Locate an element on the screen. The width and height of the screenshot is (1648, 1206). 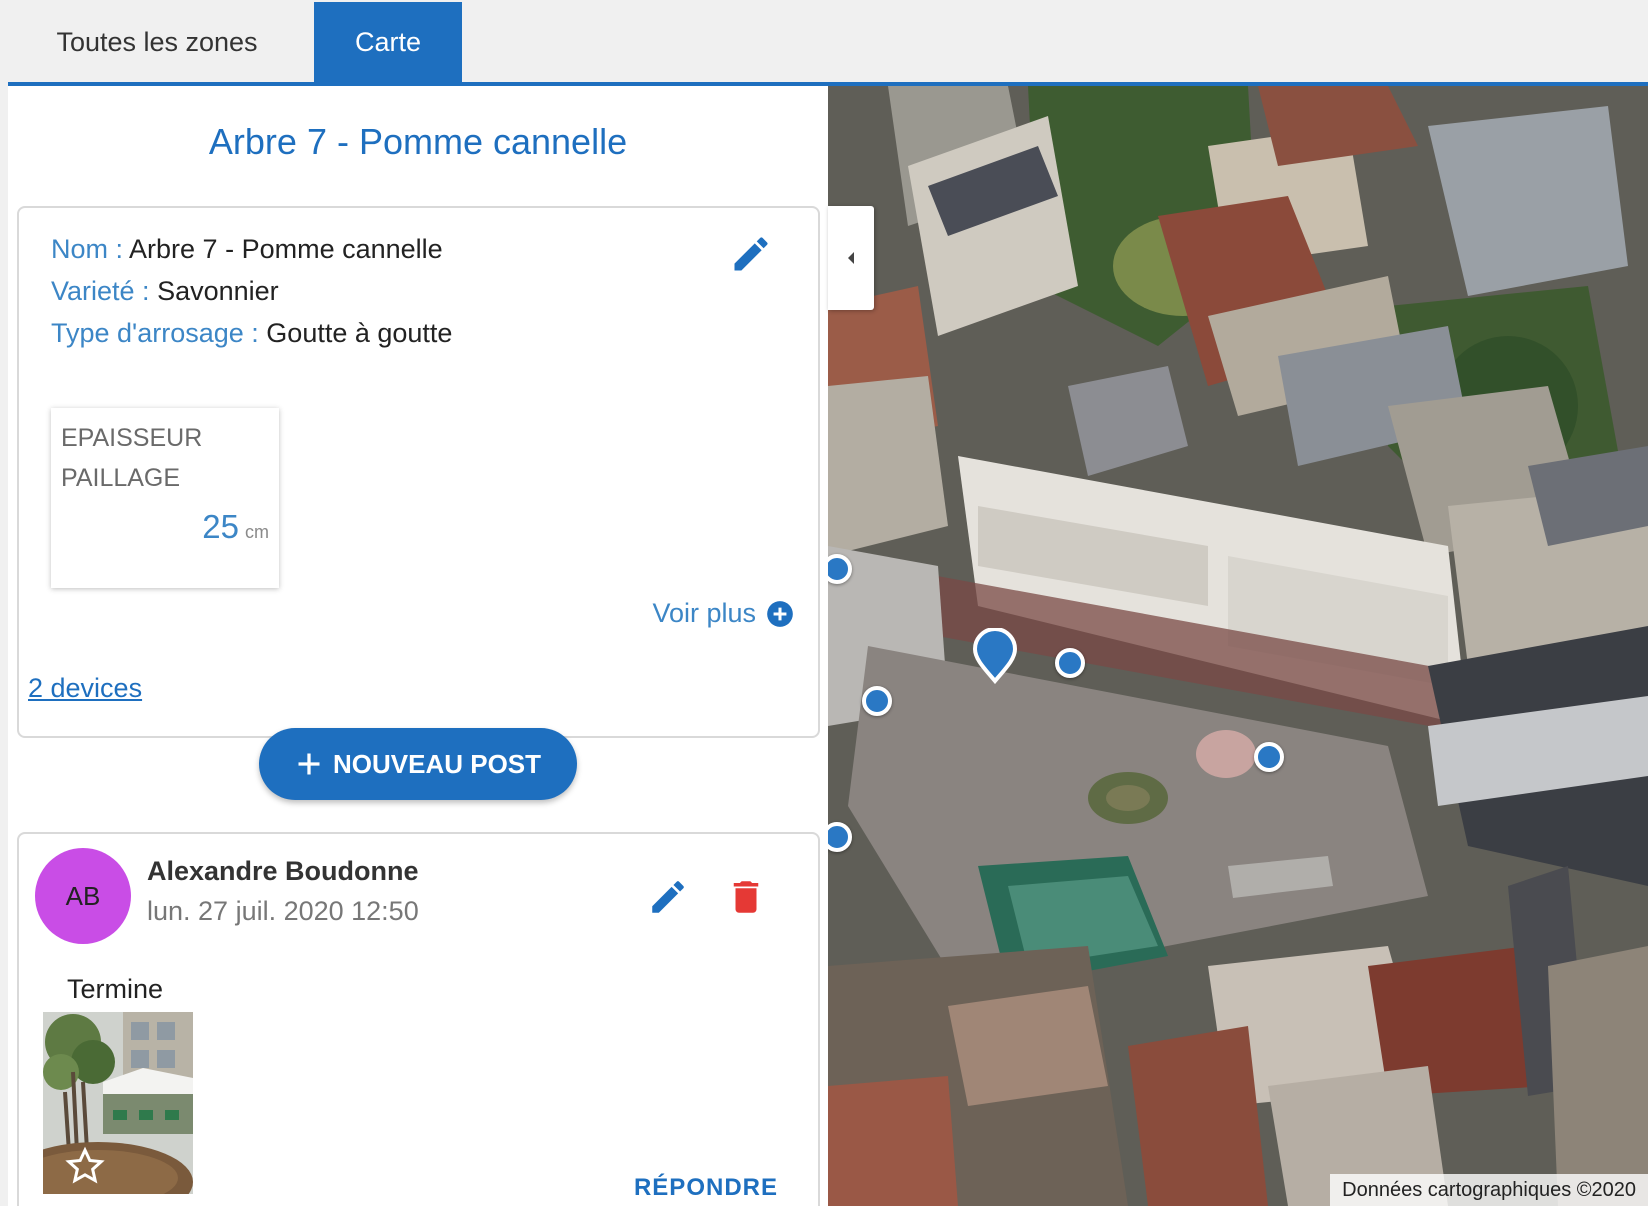
watering-label: Type d'arrosage : is located at coordinates (155, 333).